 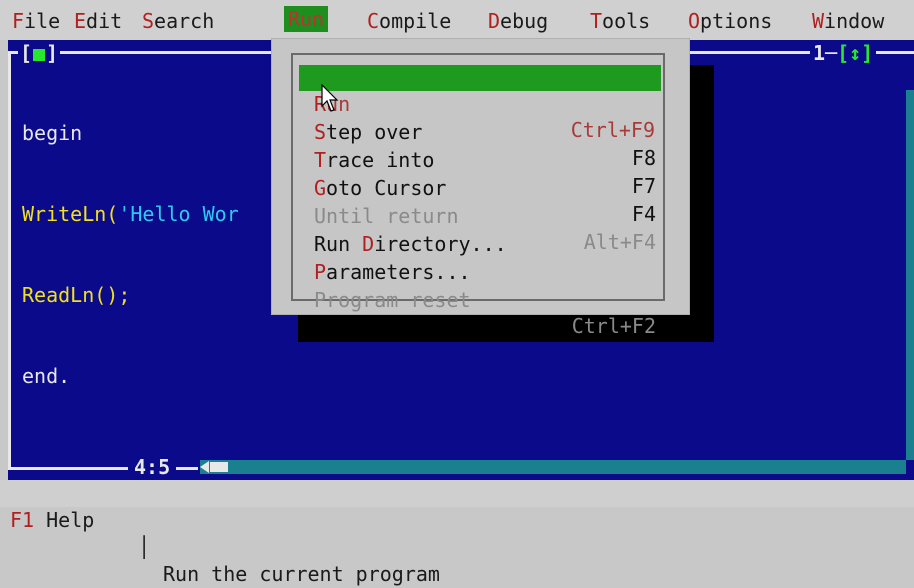 I want to click on menu-item-trace-into: Trace into F7, so click(x=487, y=159).